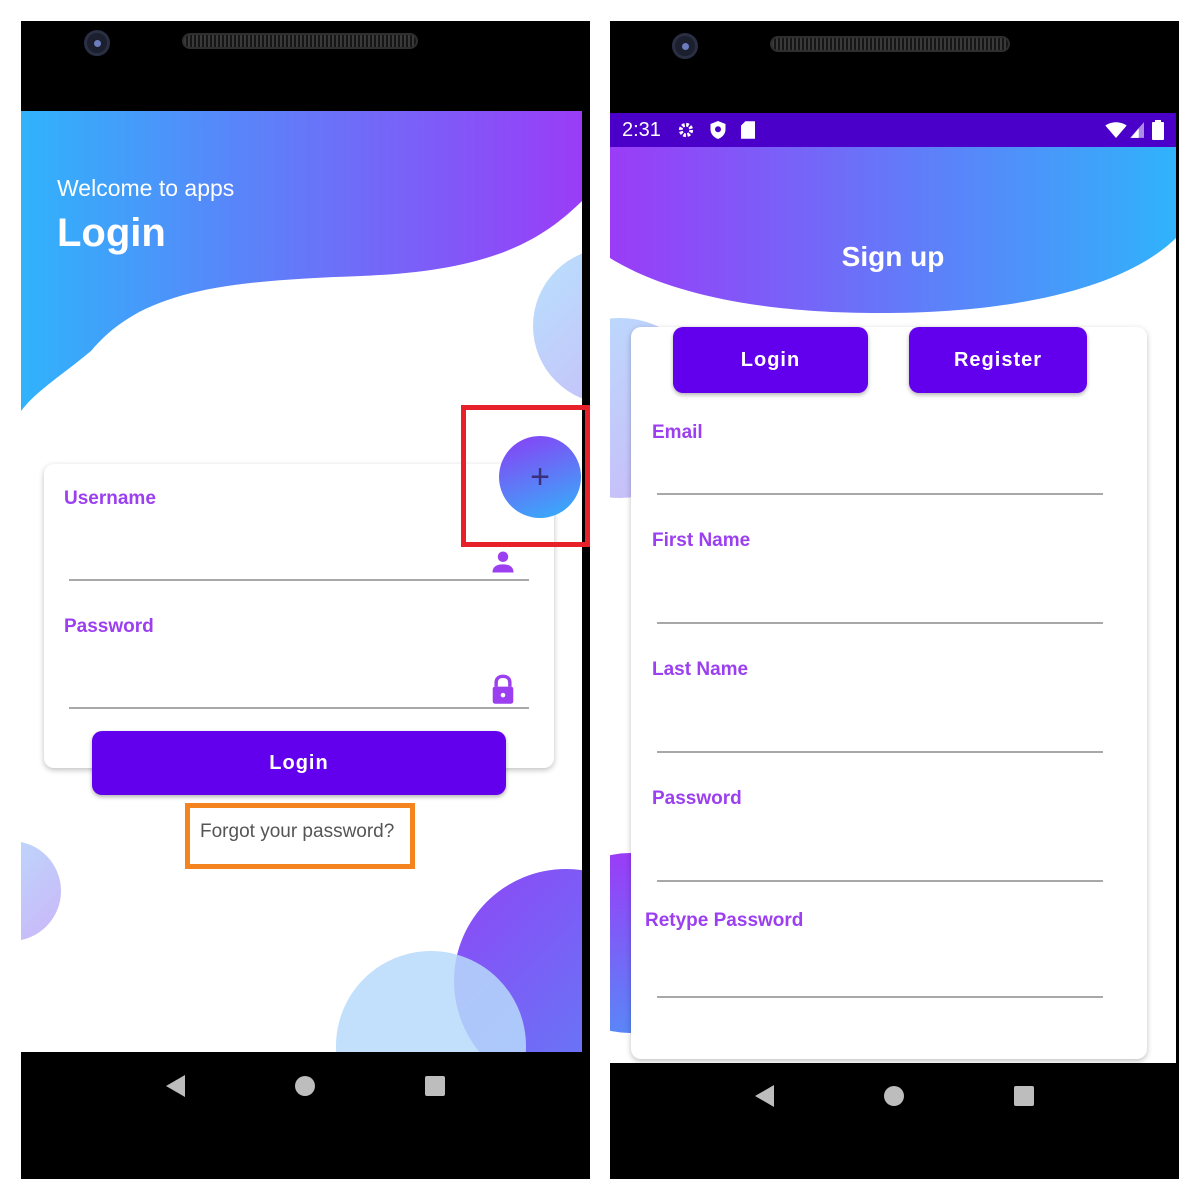 Image resolution: width=1200 pixels, height=1200 pixels. What do you see at coordinates (880, 967) in the screenshot?
I see `retype-password-input` at bounding box center [880, 967].